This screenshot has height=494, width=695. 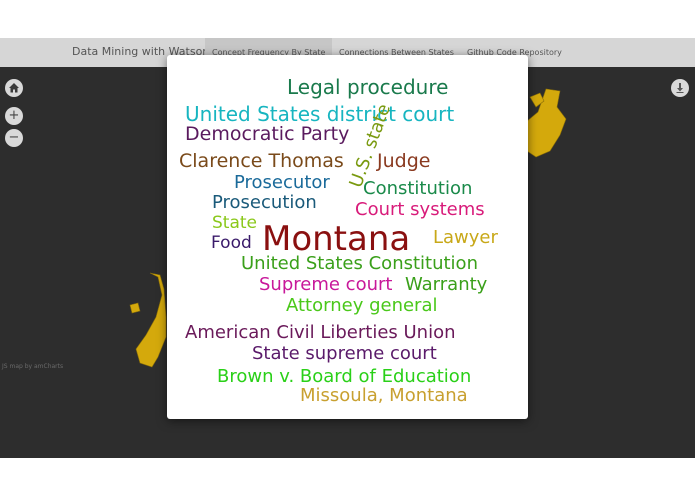 I want to click on word-cloud-term: Lawyer, so click(x=465, y=238).